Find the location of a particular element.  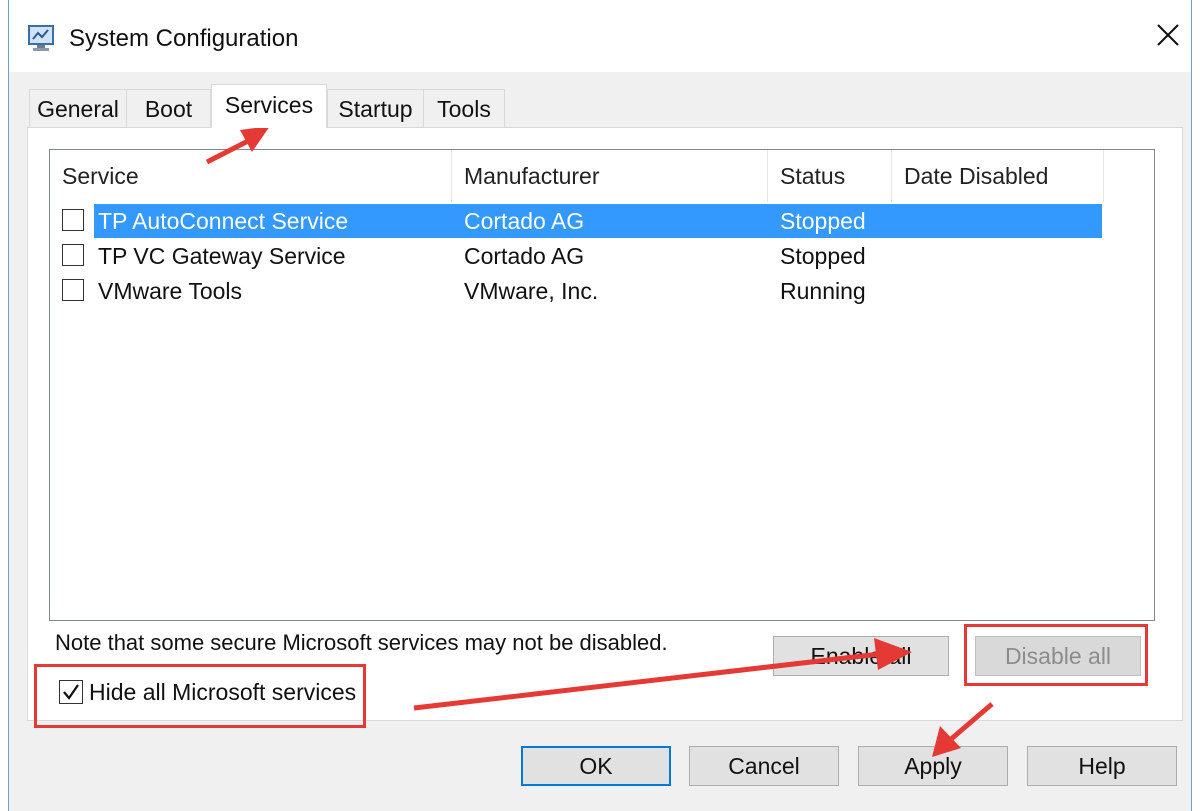

cancel-button: Cancel is located at coordinates (764, 766).